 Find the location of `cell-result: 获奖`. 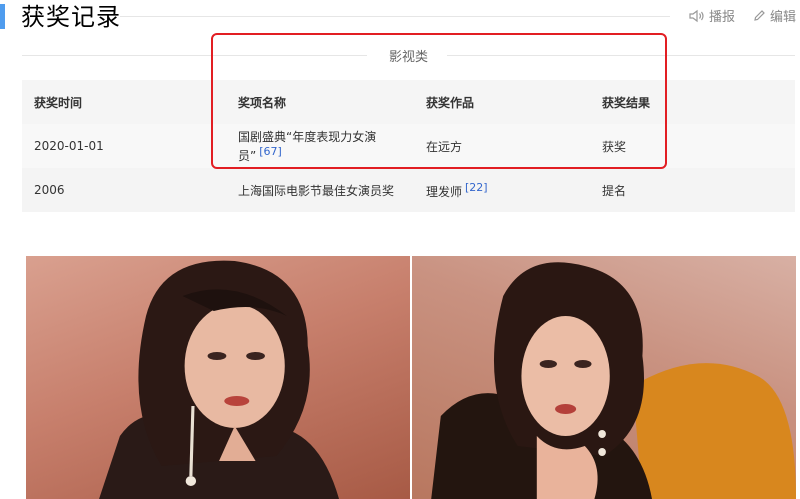

cell-result: 获奖 is located at coordinates (692, 146).